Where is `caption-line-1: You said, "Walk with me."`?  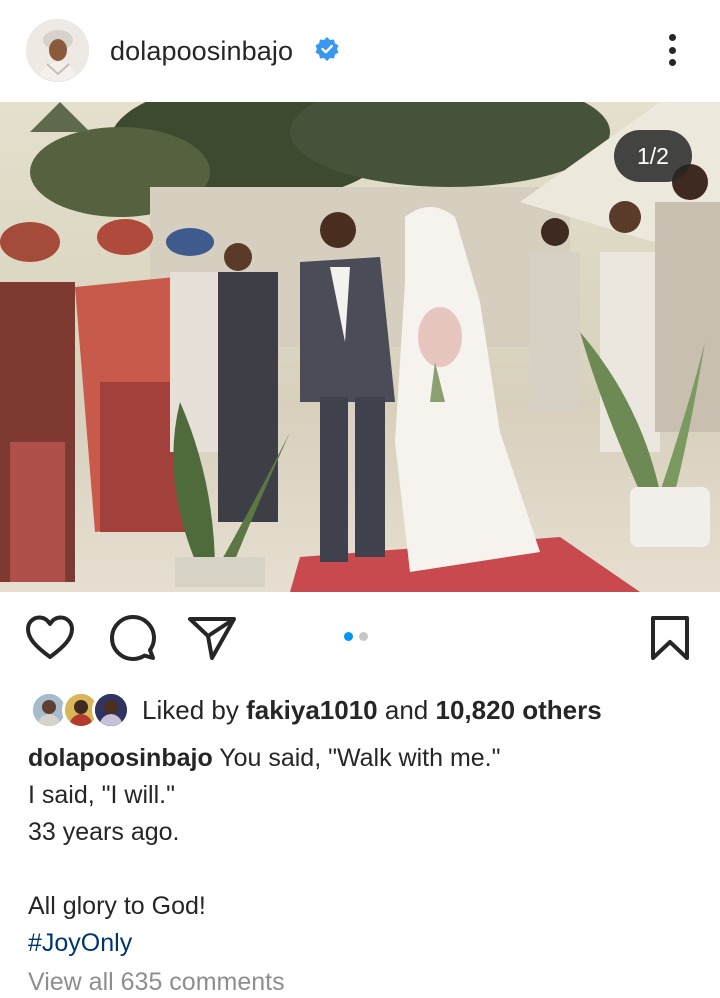 caption-line-1: You said, "Walk with me." is located at coordinates (360, 758).